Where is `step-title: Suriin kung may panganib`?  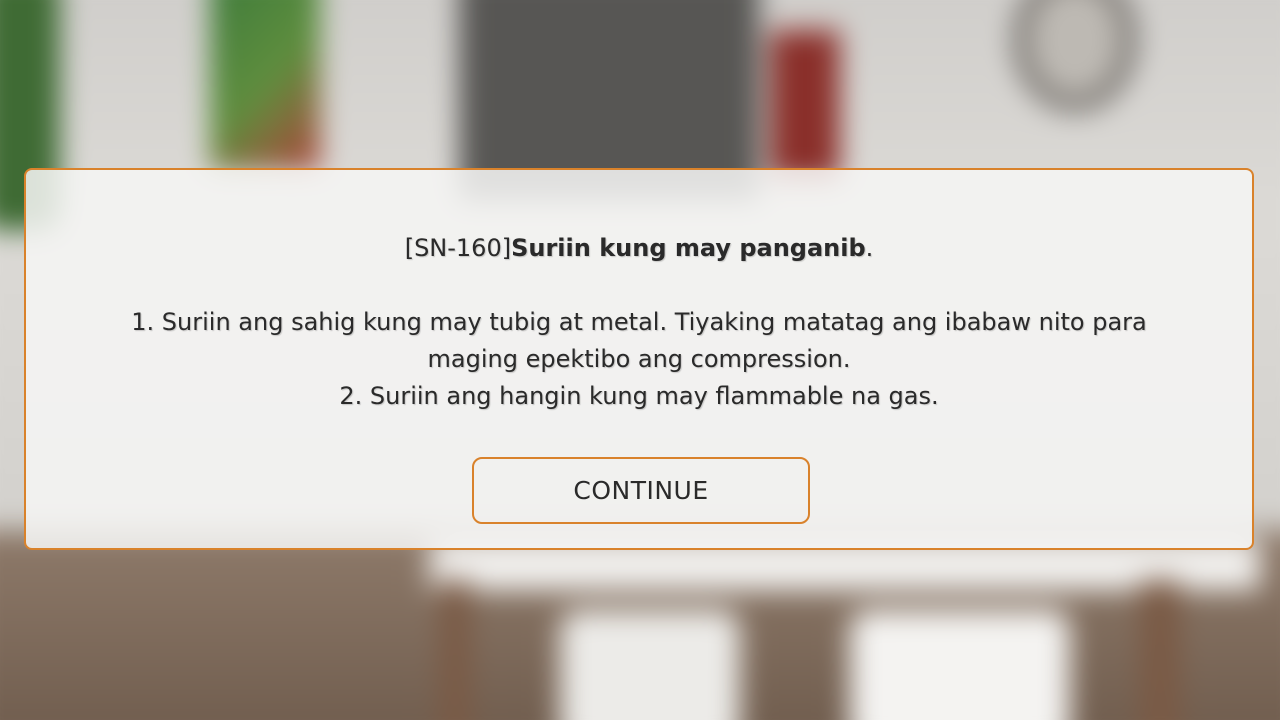 step-title: Suriin kung may panganib is located at coordinates (688, 248).